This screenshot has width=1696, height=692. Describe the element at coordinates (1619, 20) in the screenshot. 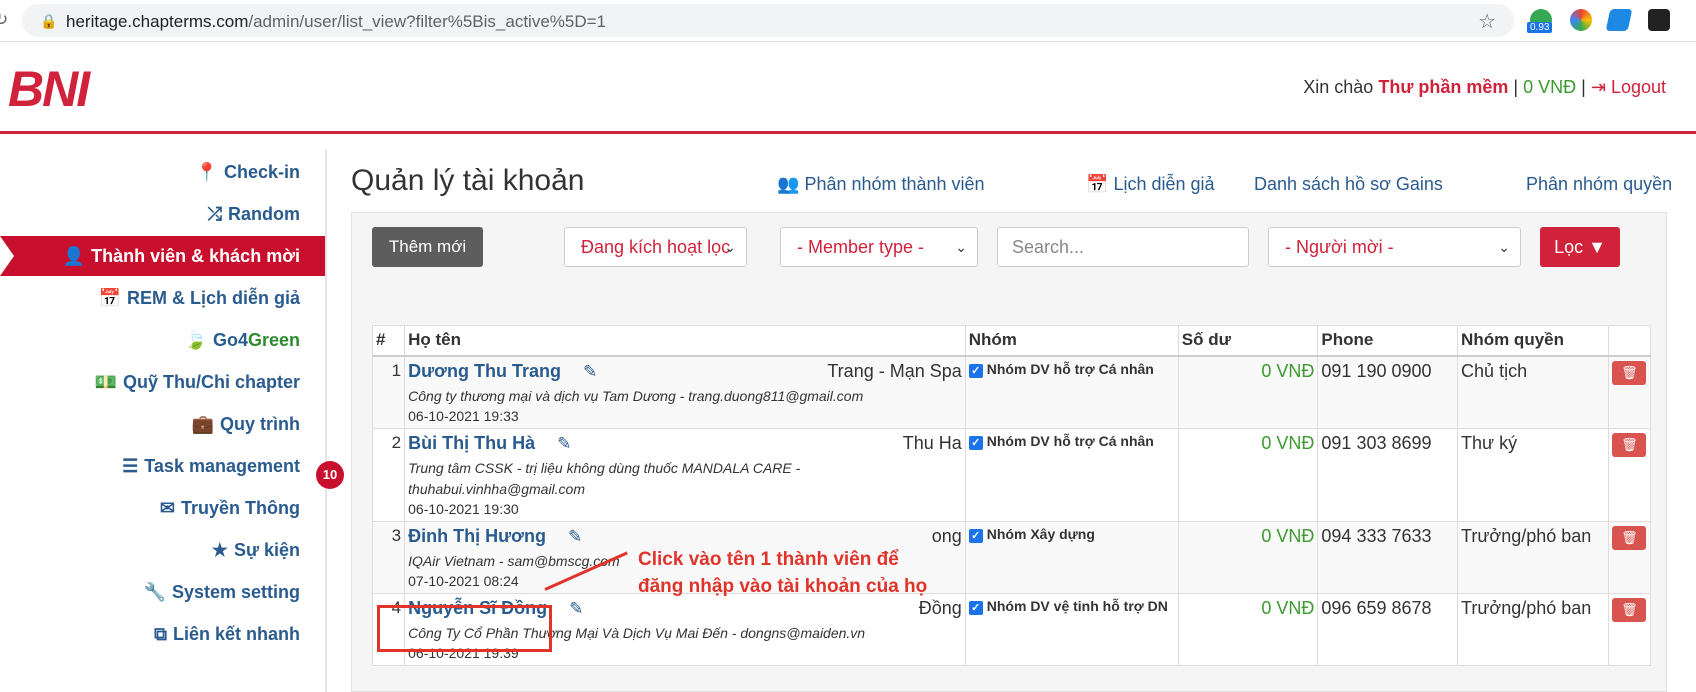

I see `extension-blue-icon` at that location.